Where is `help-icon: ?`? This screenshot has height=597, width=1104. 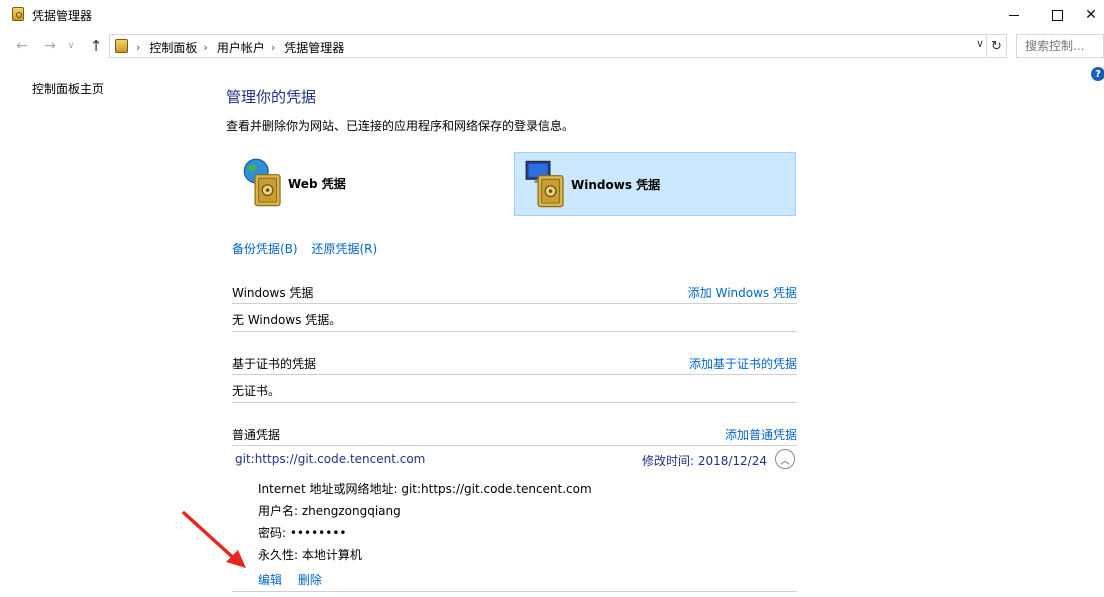
help-icon: ? is located at coordinates (1097, 74).